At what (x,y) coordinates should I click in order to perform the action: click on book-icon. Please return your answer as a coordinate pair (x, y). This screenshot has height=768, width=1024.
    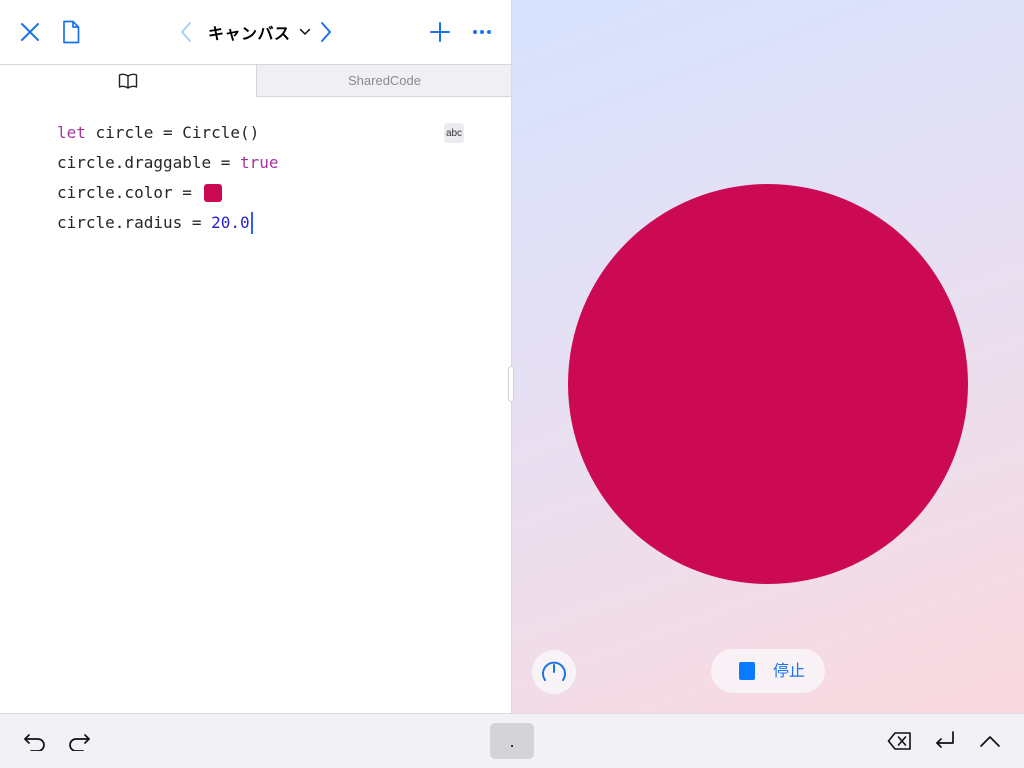
    Looking at the image, I should click on (128, 81).